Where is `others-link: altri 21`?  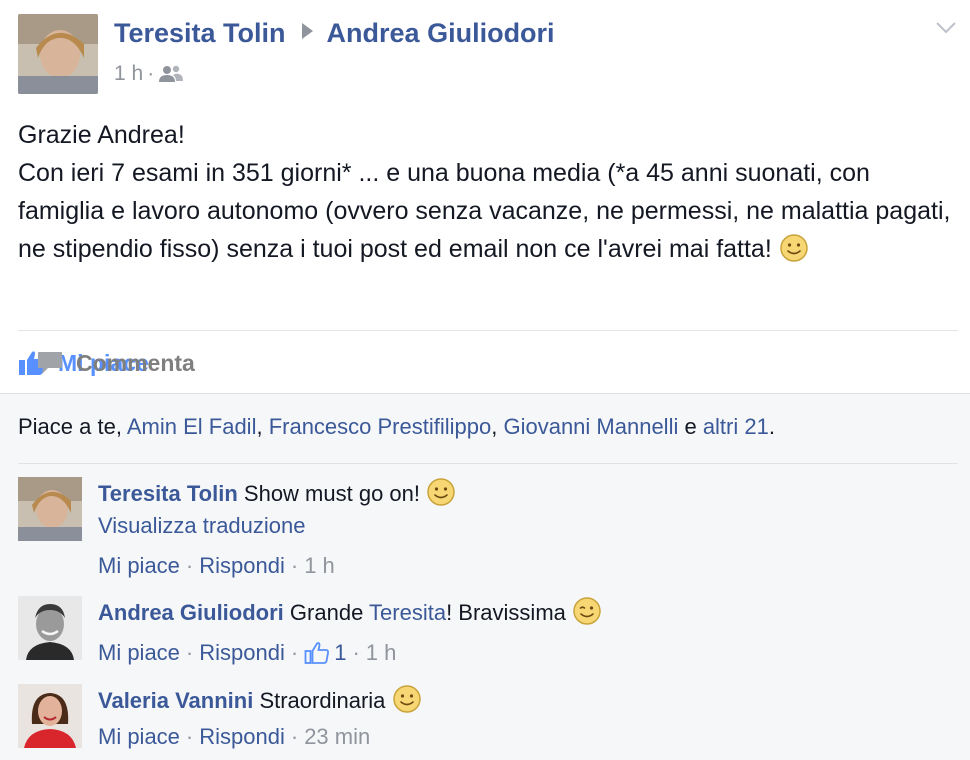
others-link: altri 21 is located at coordinates (736, 426).